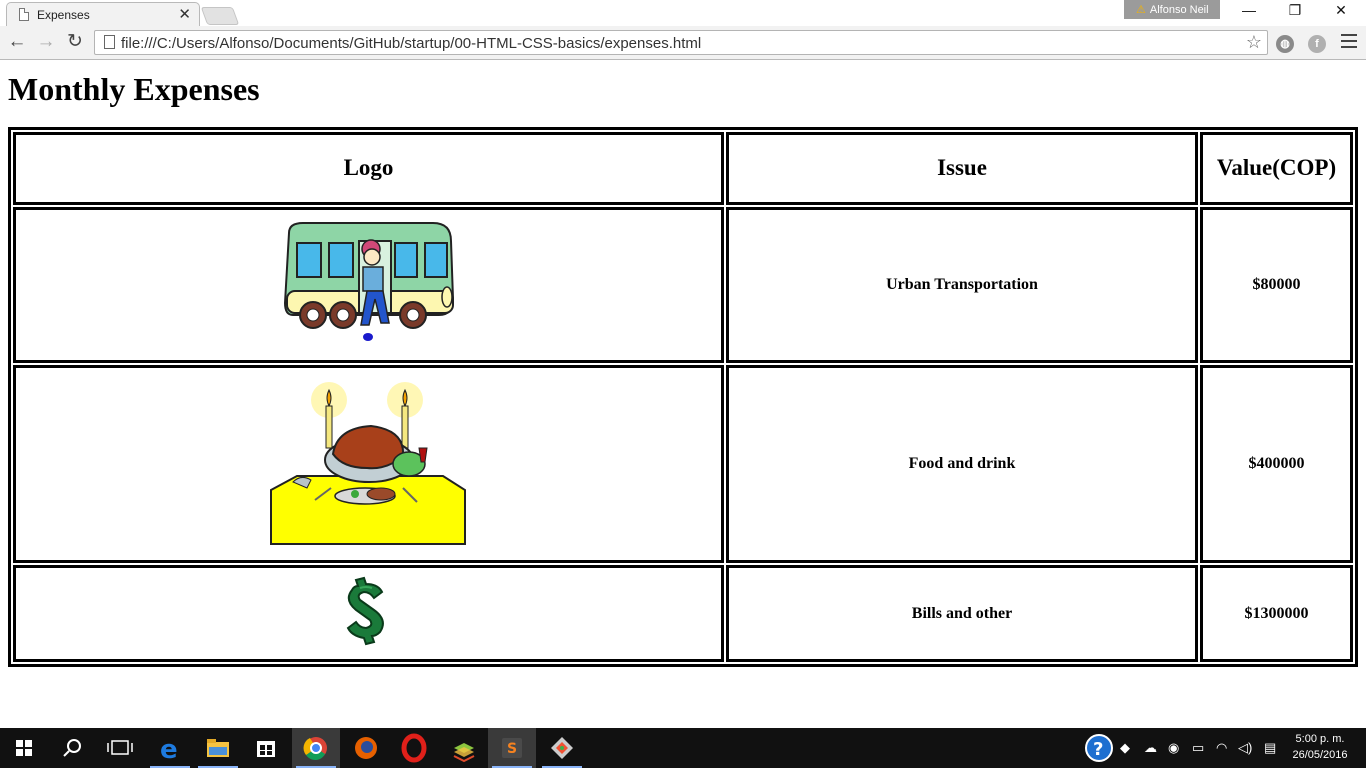 The height and width of the screenshot is (768, 1366). What do you see at coordinates (1295, 12) in the screenshot?
I see `maximize-button: ❐` at bounding box center [1295, 12].